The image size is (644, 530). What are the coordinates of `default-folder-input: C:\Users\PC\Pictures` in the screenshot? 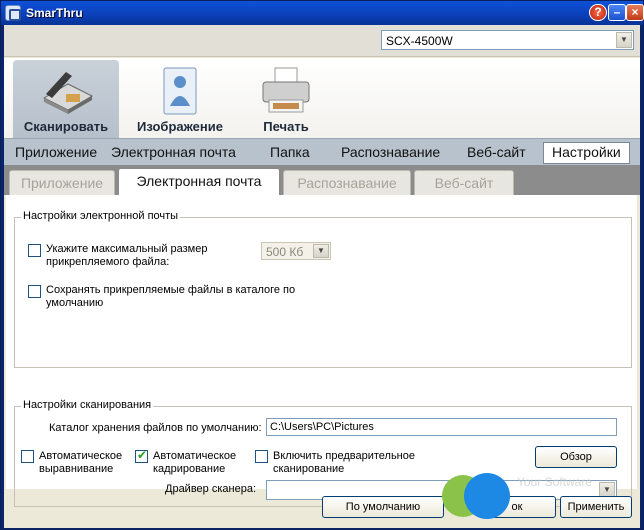 It's located at (441, 427).